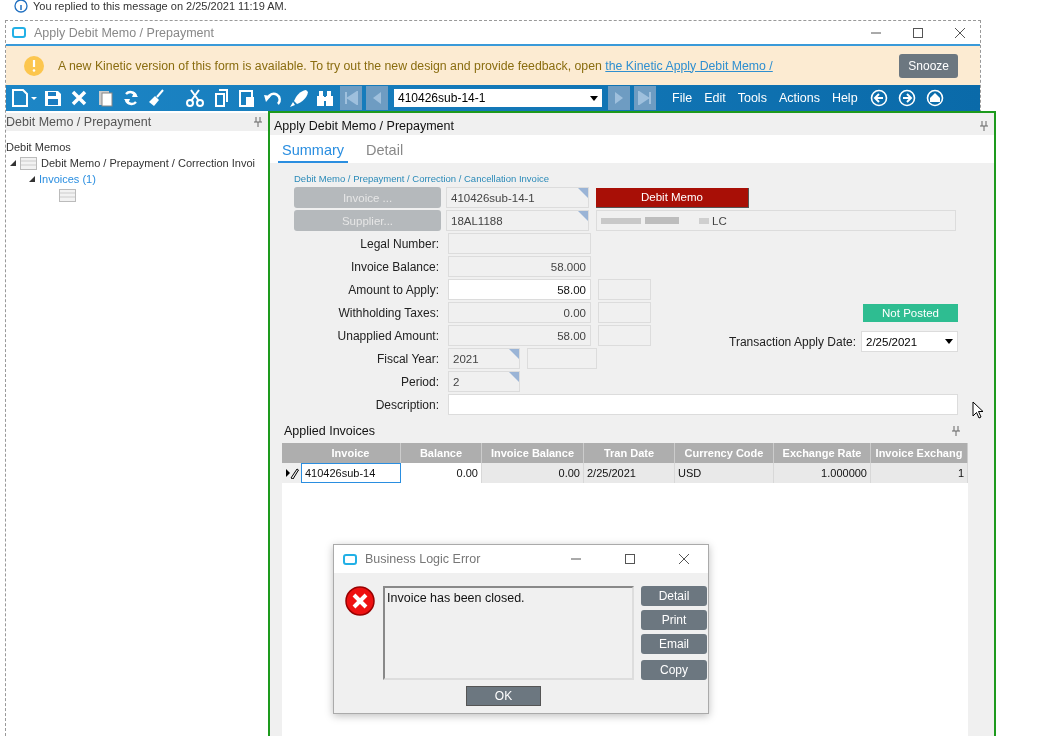 This screenshot has width=1054, height=736. Describe the element at coordinates (519, 266) in the screenshot. I see `amount-field: 58.000` at that location.